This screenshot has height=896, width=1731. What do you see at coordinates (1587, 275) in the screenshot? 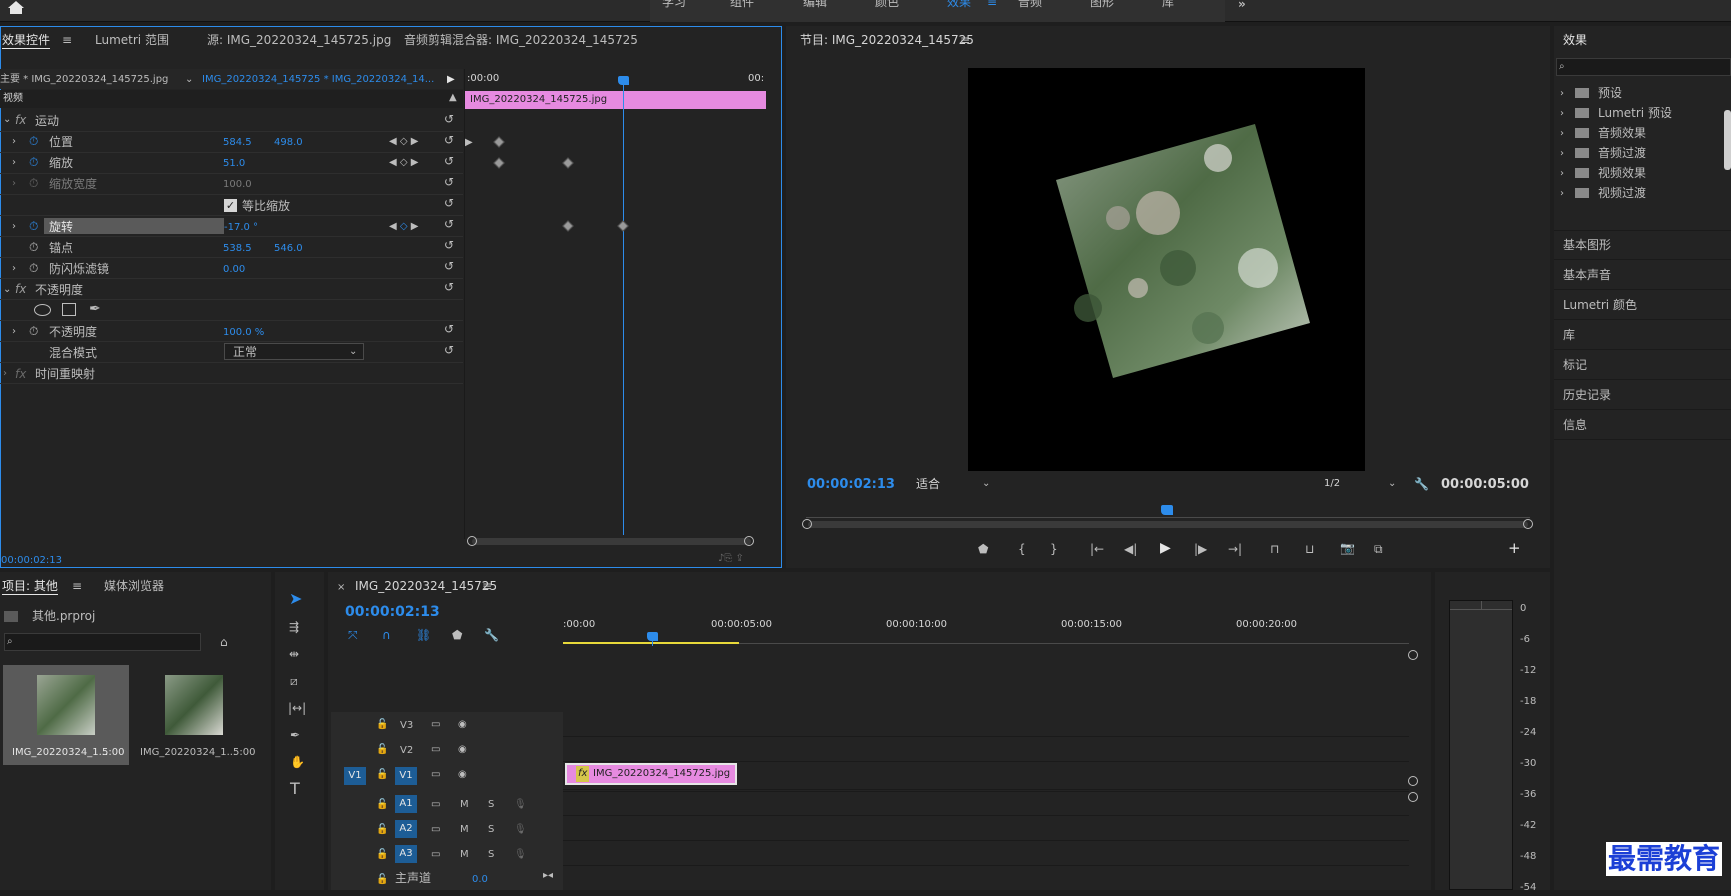
I see `section-essential-sound: 基本声音` at bounding box center [1587, 275].